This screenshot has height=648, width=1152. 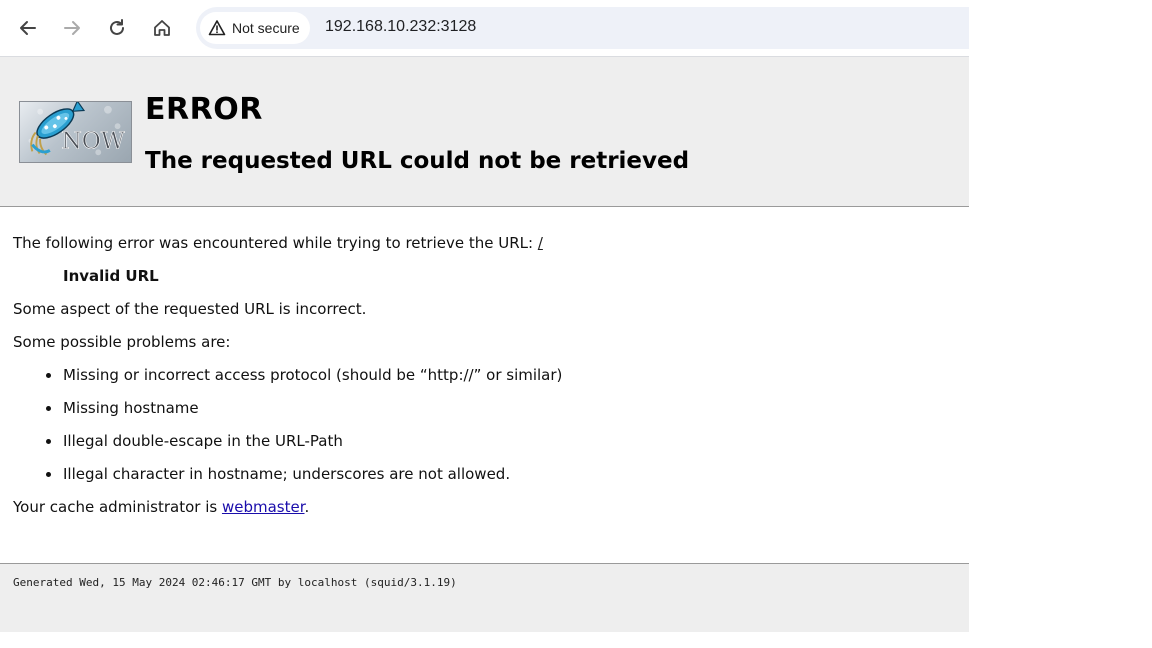 I want to click on admin-prefix: Your cache administrator is, so click(x=117, y=507).